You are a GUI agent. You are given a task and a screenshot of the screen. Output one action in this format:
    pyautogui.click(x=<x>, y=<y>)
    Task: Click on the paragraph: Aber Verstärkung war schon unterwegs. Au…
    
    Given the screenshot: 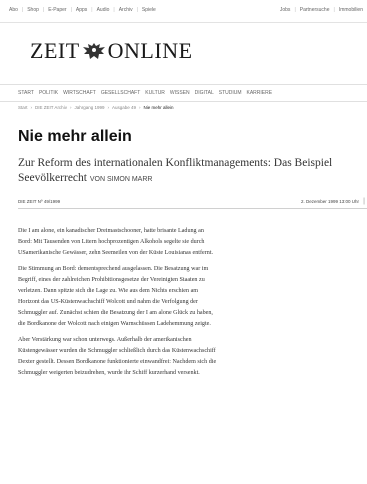 What is the action you would take?
    pyautogui.click(x=192, y=357)
    